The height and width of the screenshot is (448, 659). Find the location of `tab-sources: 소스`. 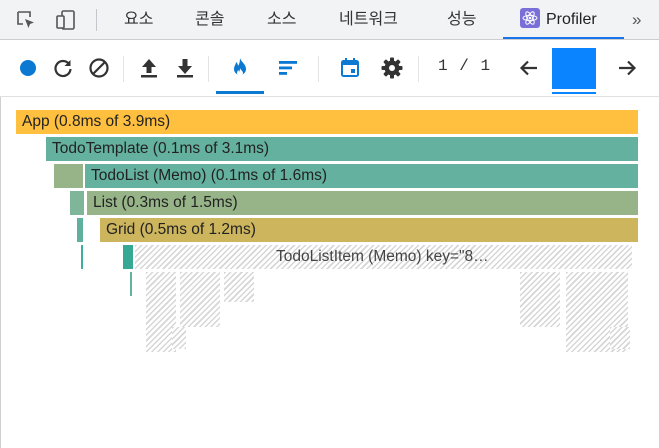

tab-sources: 소스 is located at coordinates (281, 19).